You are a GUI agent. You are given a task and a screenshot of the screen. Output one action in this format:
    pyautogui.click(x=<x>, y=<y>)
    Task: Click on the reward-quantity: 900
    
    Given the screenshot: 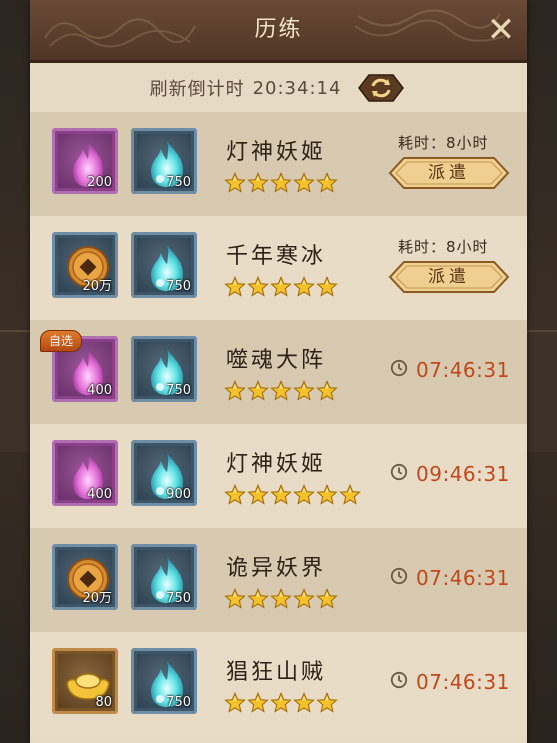 What is the action you would take?
    pyautogui.click(x=178, y=494)
    